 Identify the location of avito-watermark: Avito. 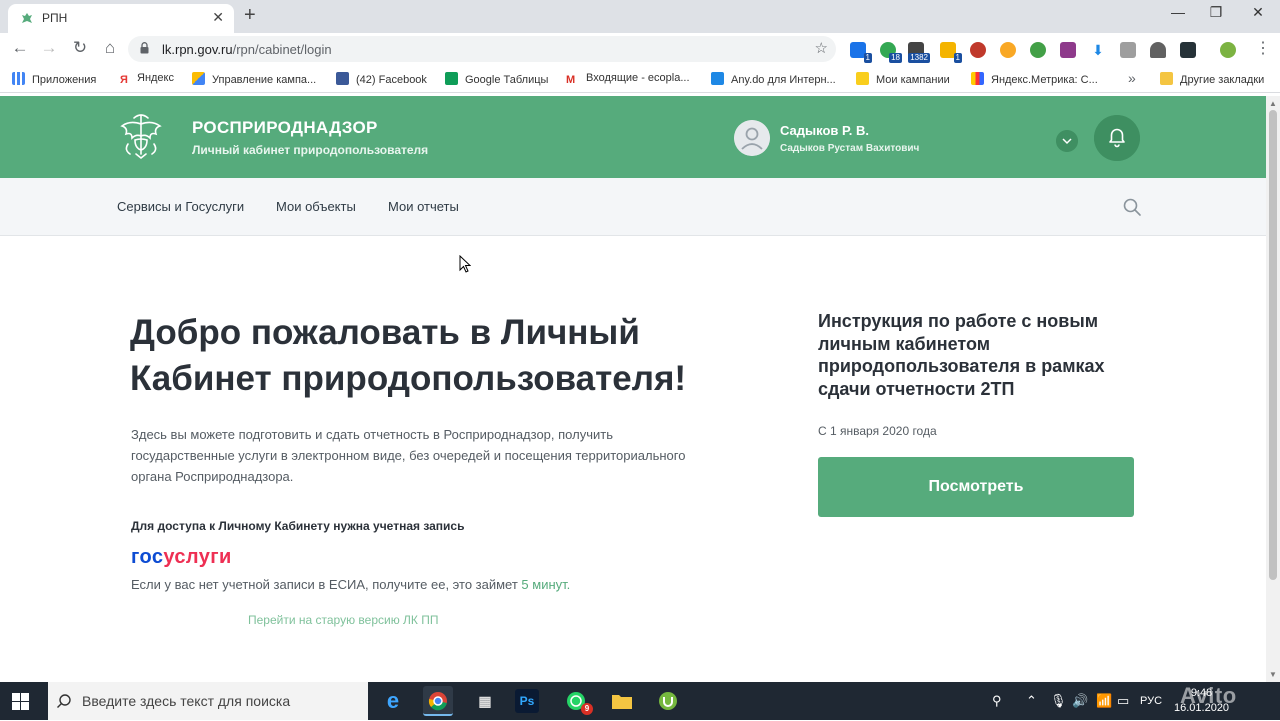
(1208, 695).